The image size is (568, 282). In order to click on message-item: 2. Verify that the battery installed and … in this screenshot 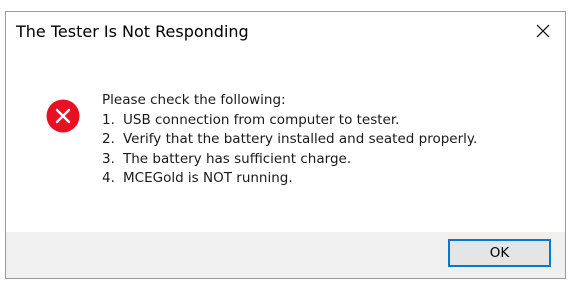, I will do `click(289, 140)`.